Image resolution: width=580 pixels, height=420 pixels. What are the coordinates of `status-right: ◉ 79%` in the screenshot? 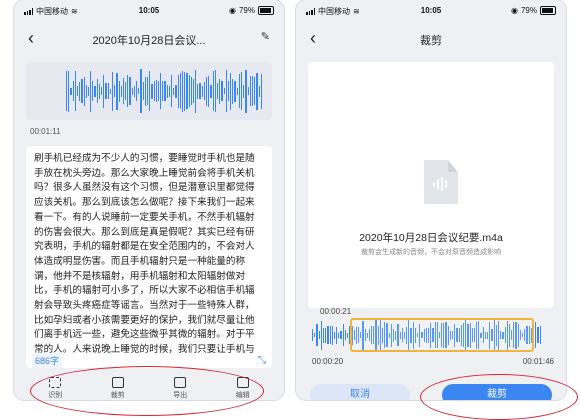 It's located at (533, 10).